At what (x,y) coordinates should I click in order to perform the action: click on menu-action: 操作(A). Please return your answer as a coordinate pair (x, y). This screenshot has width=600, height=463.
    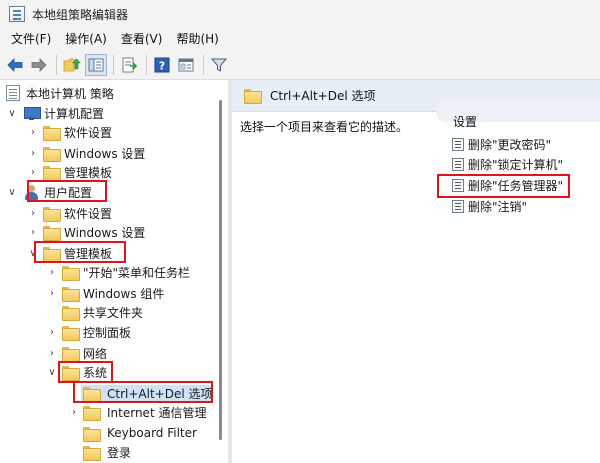
    Looking at the image, I should click on (86, 39).